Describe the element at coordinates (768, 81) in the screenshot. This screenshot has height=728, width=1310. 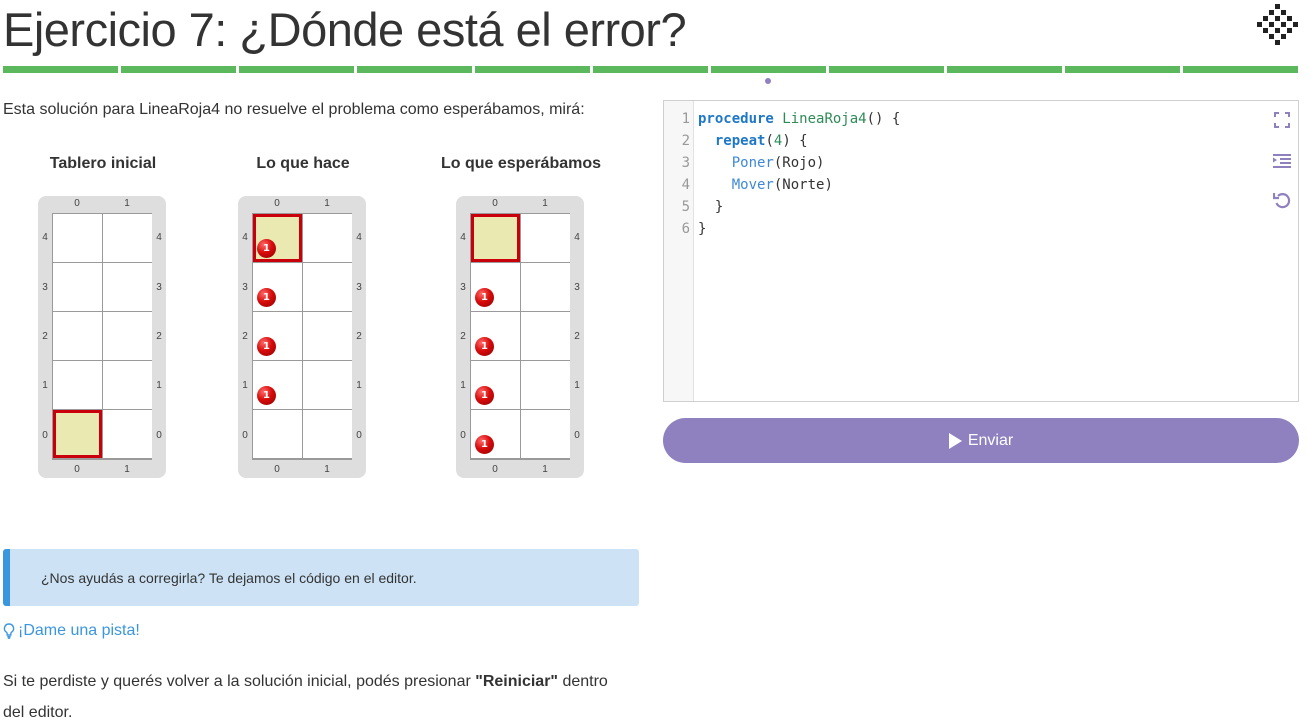
I see `current-exercise-marker` at that location.